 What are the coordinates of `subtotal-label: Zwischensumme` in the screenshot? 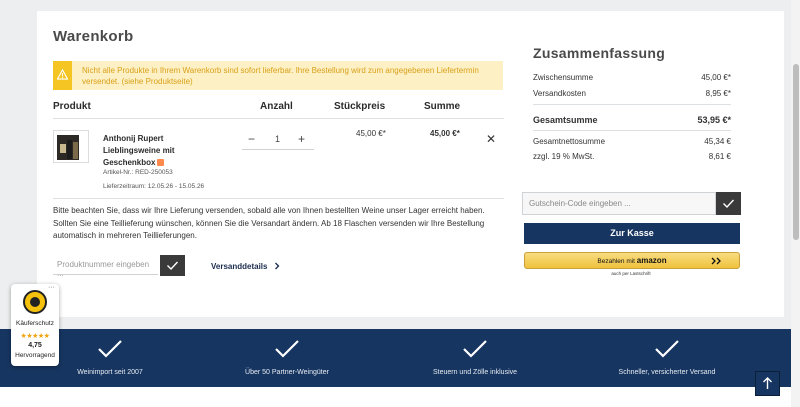 It's located at (563, 77).